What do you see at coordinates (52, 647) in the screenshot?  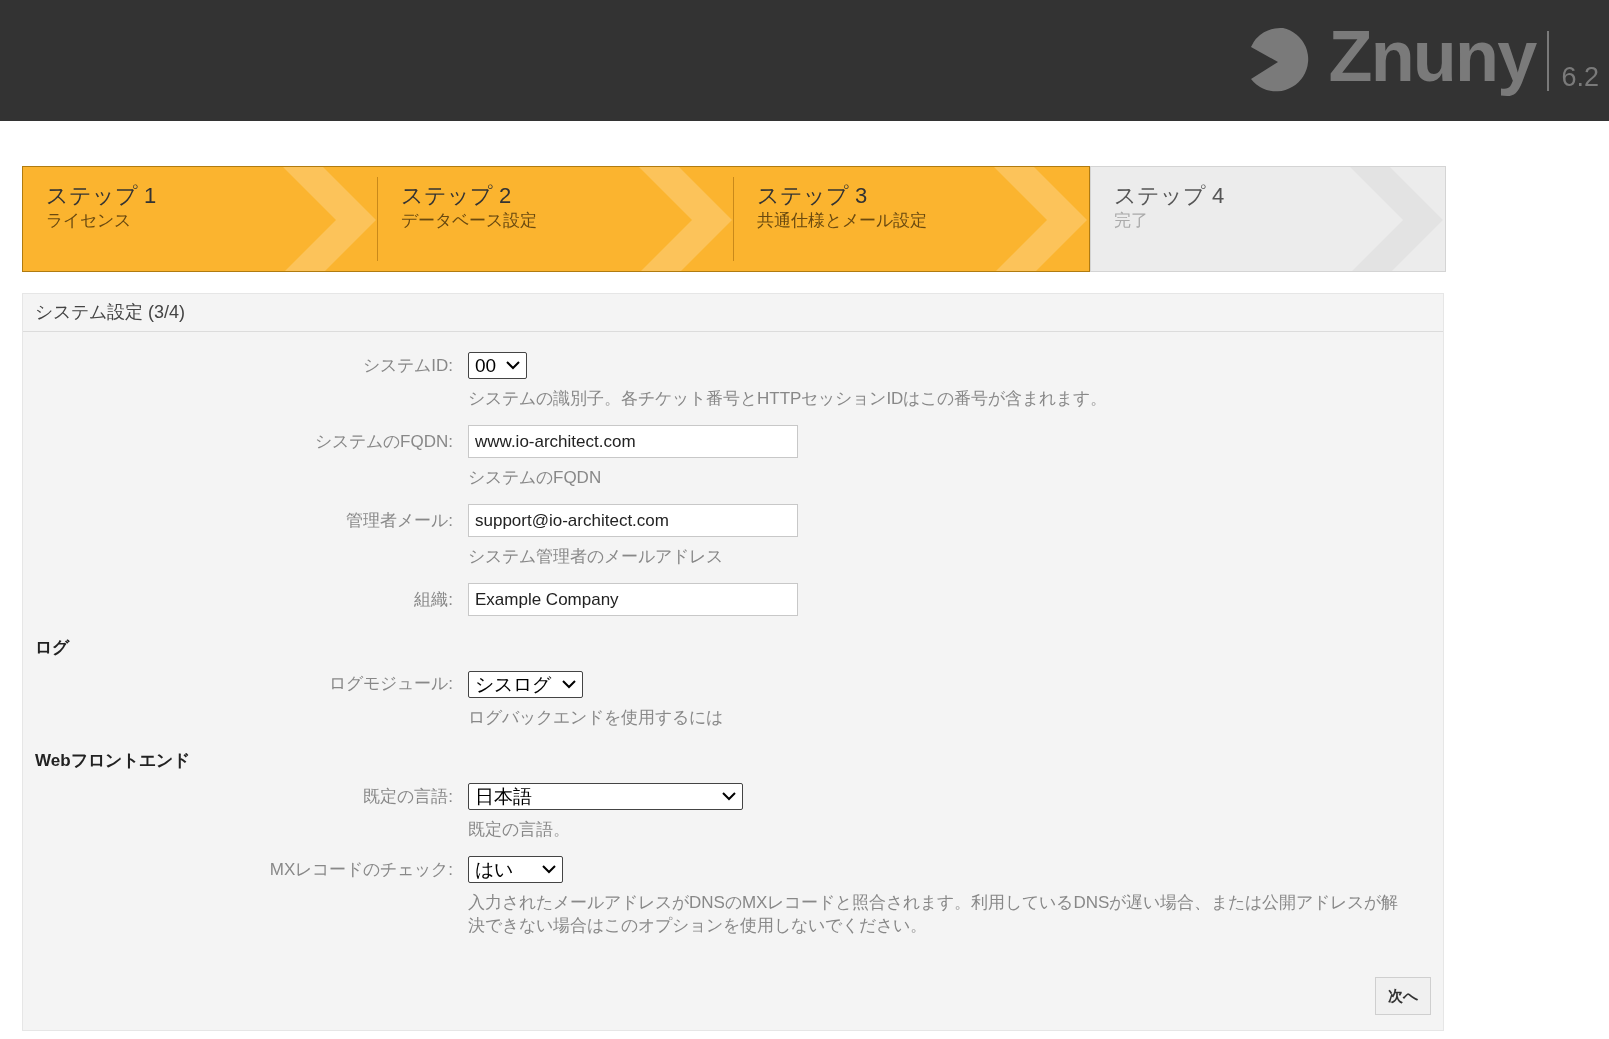 I see `section-heading: ログ` at bounding box center [52, 647].